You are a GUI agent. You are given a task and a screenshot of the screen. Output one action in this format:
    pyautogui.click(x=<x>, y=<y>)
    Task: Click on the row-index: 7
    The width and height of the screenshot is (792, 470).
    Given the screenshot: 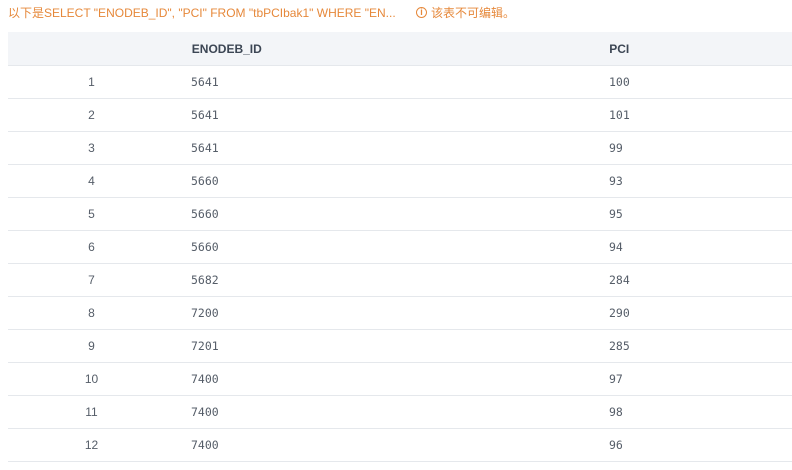 What is the action you would take?
    pyautogui.click(x=91, y=280)
    